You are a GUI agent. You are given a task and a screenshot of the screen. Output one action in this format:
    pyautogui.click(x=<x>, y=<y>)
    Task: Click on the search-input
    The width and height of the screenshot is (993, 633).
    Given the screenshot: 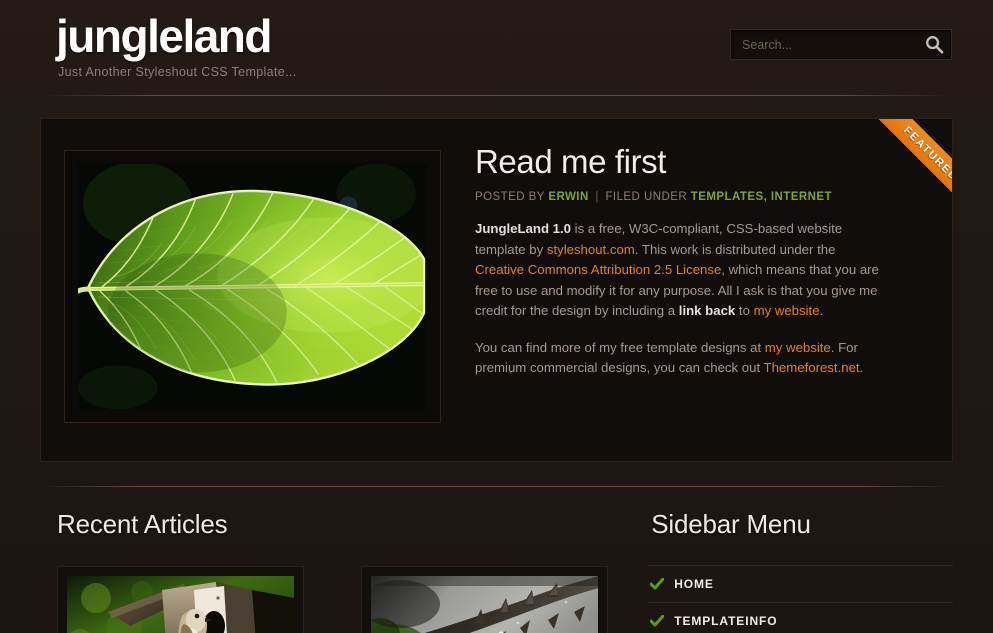 What is the action you would take?
    pyautogui.click(x=824, y=44)
    